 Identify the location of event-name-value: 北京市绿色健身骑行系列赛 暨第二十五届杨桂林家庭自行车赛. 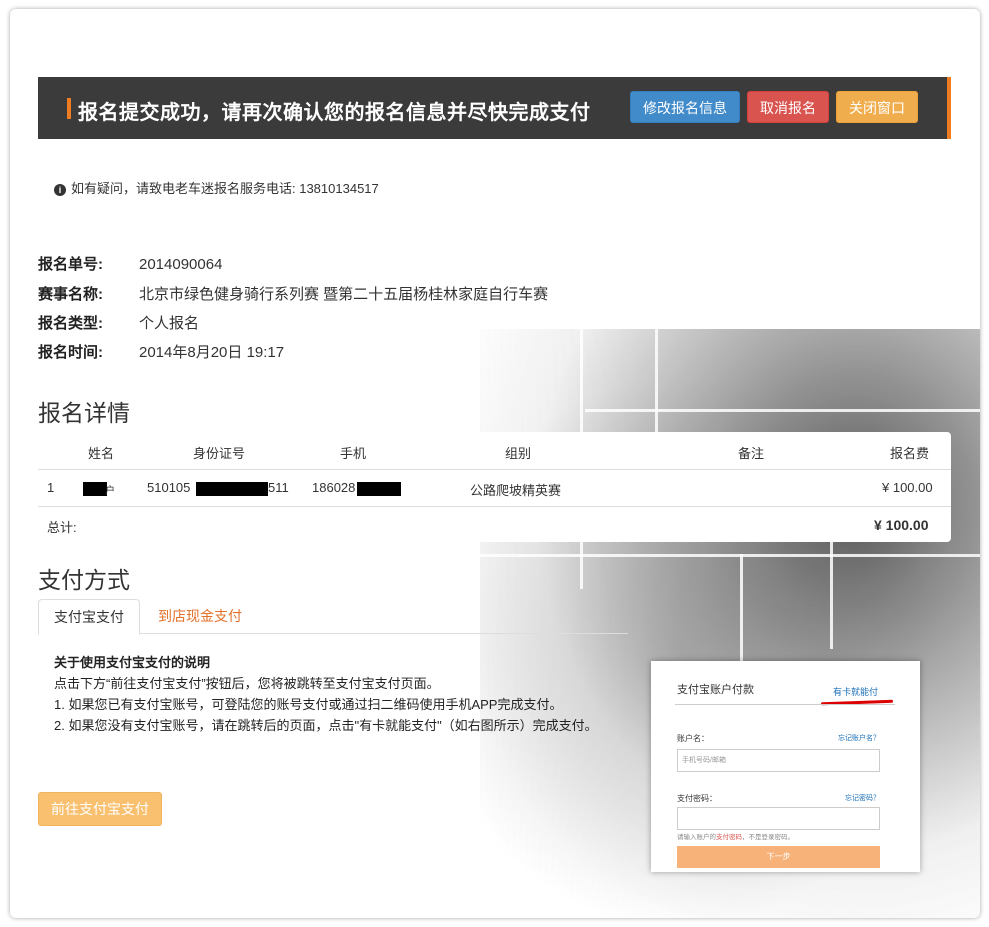
(344, 294).